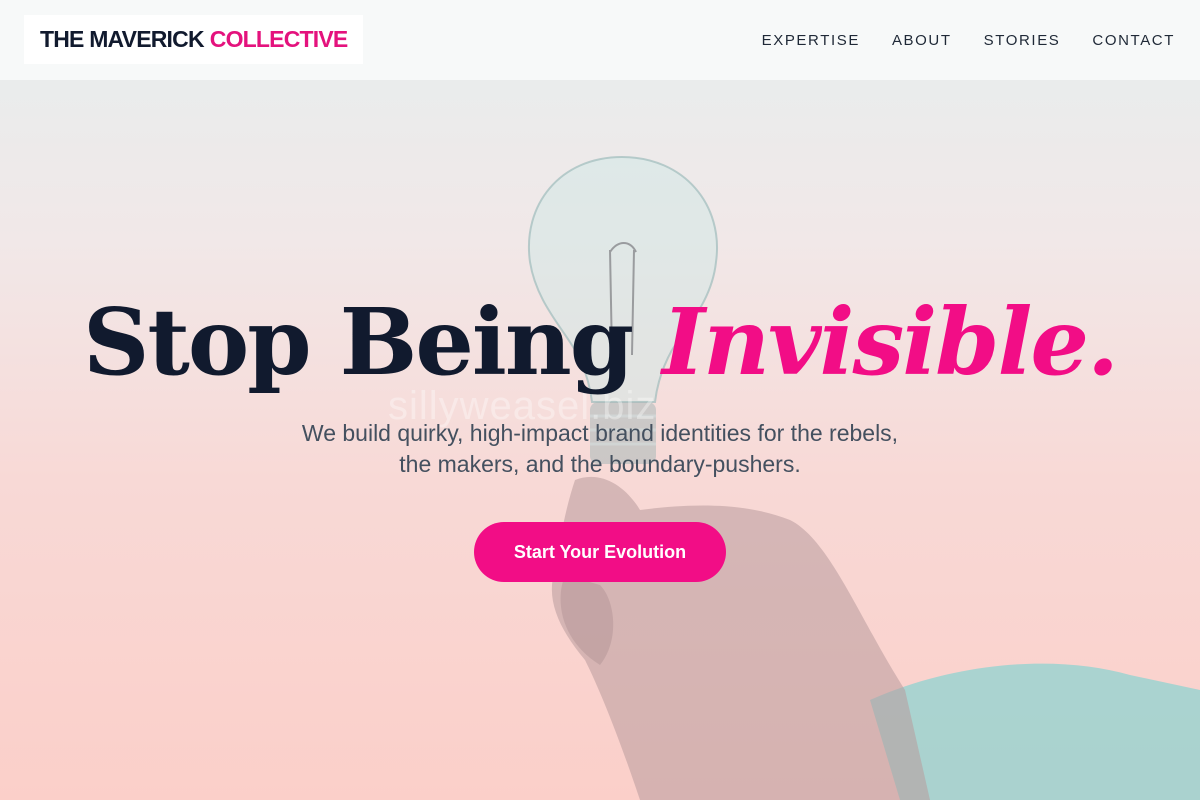 The width and height of the screenshot is (1200, 800). I want to click on headline-main-text: Stop Being, so click(372, 342).